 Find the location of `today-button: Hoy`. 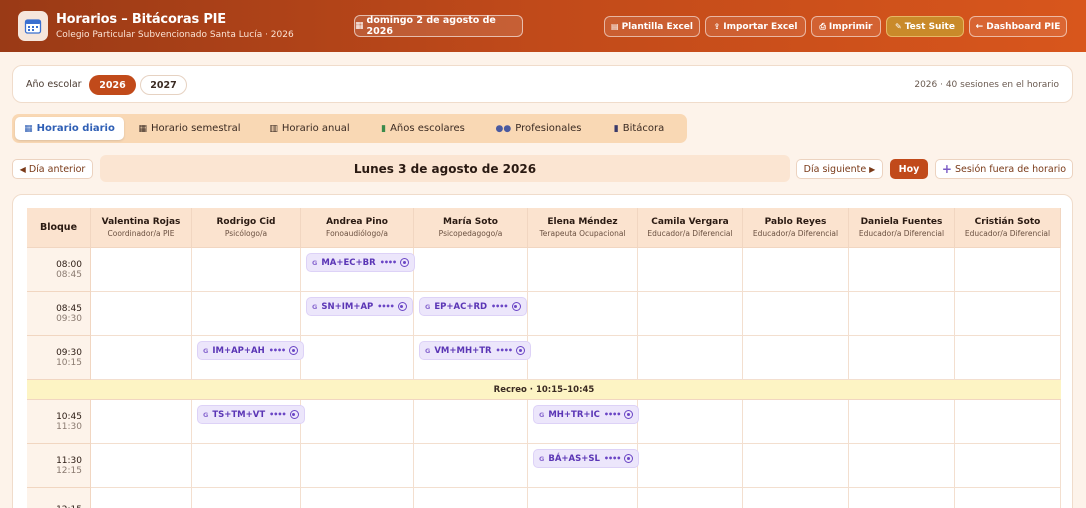

today-button: Hoy is located at coordinates (909, 169).